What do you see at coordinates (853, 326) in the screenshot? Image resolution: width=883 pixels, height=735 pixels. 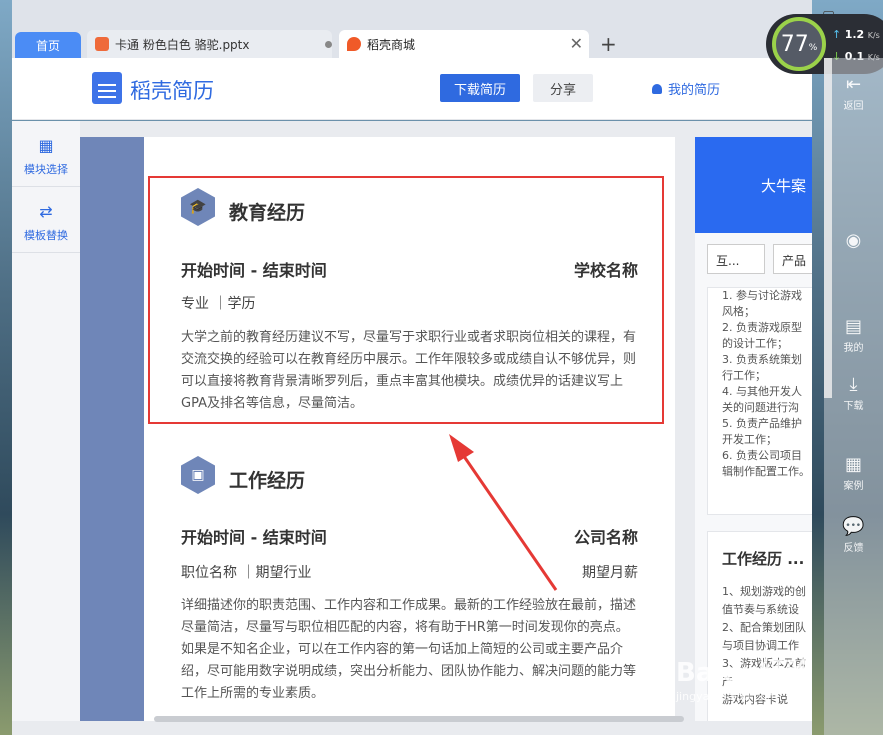 I see `document-icon: ▤` at bounding box center [853, 326].